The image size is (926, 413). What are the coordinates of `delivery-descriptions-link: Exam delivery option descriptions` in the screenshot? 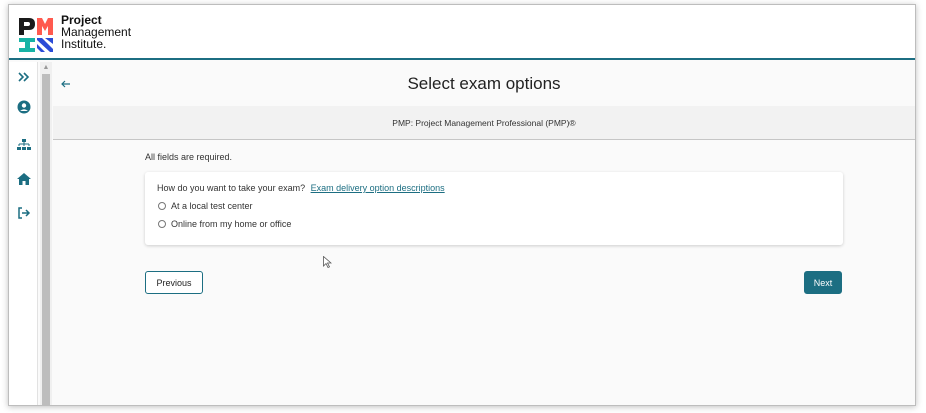 It's located at (378, 188).